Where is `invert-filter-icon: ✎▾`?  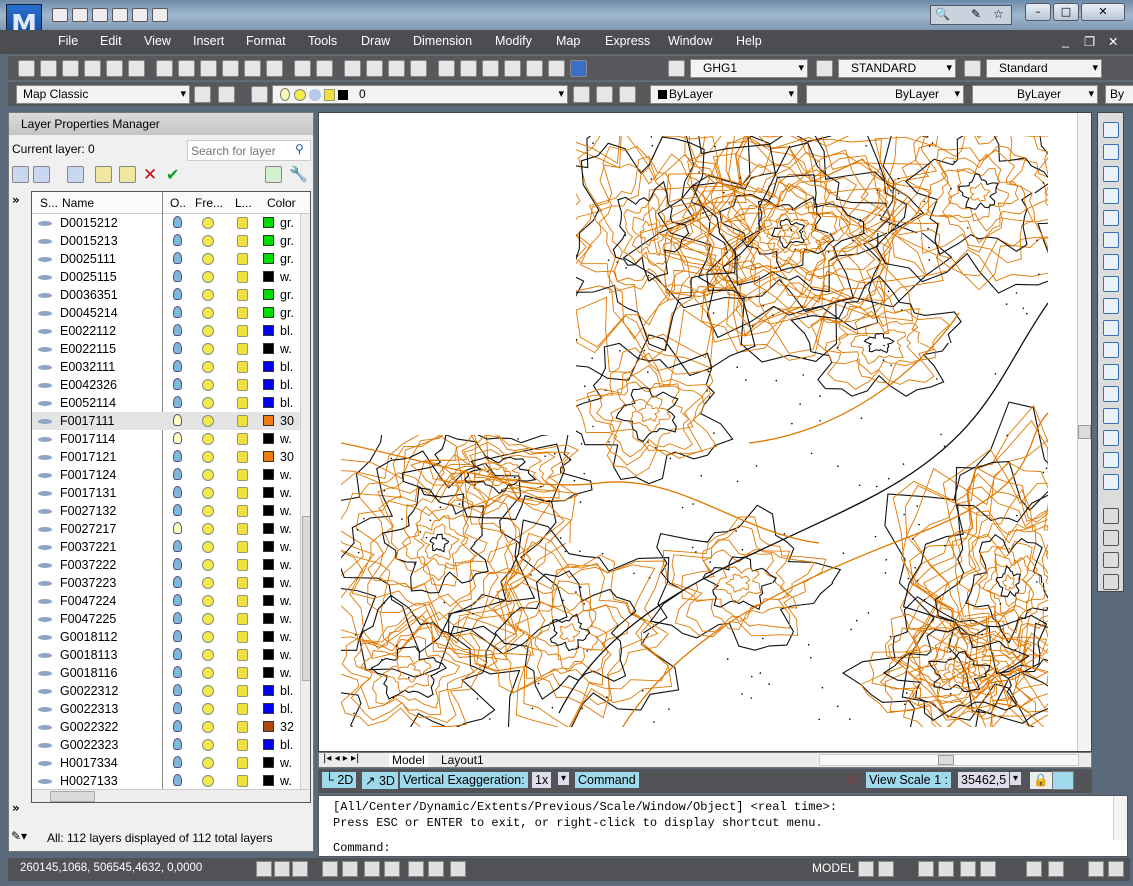
invert-filter-icon: ✎▾ is located at coordinates (19, 836).